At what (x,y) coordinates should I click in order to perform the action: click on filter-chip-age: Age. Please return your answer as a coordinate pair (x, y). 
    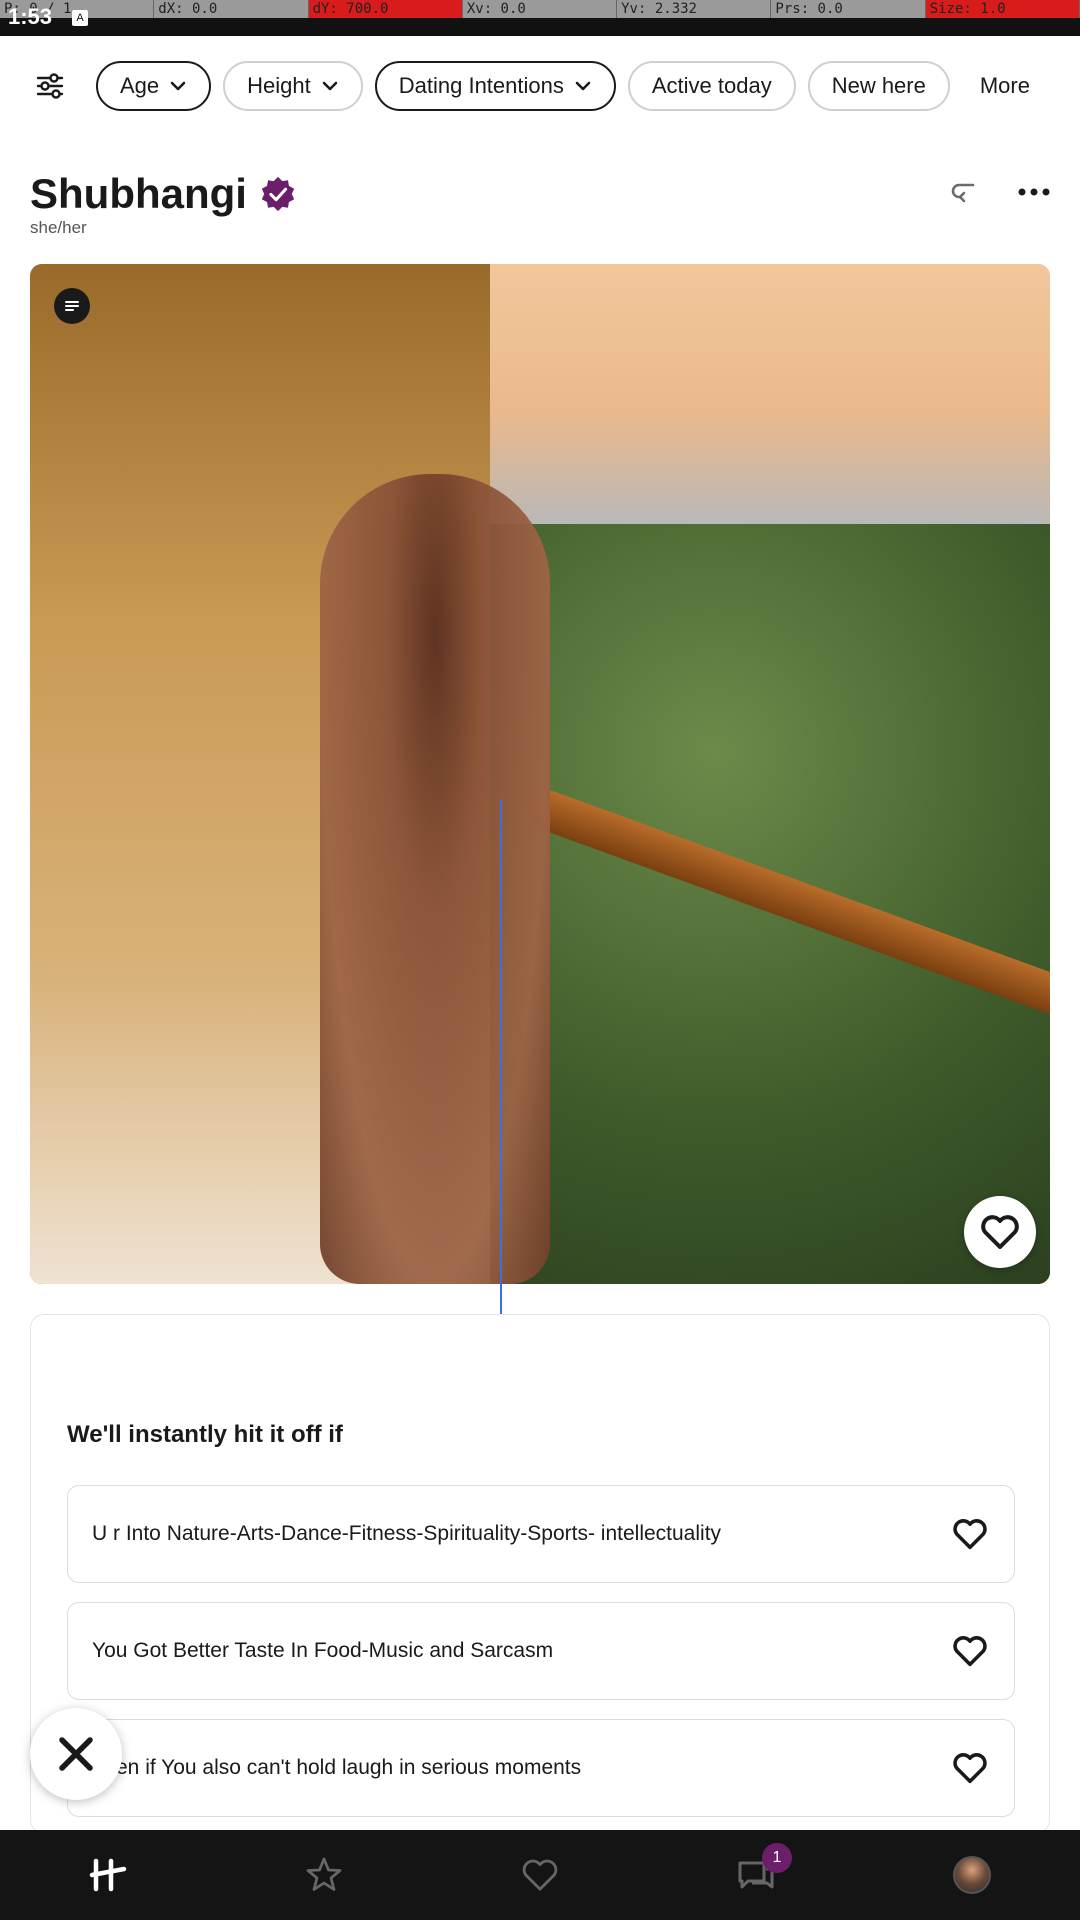
    Looking at the image, I should click on (154, 86).